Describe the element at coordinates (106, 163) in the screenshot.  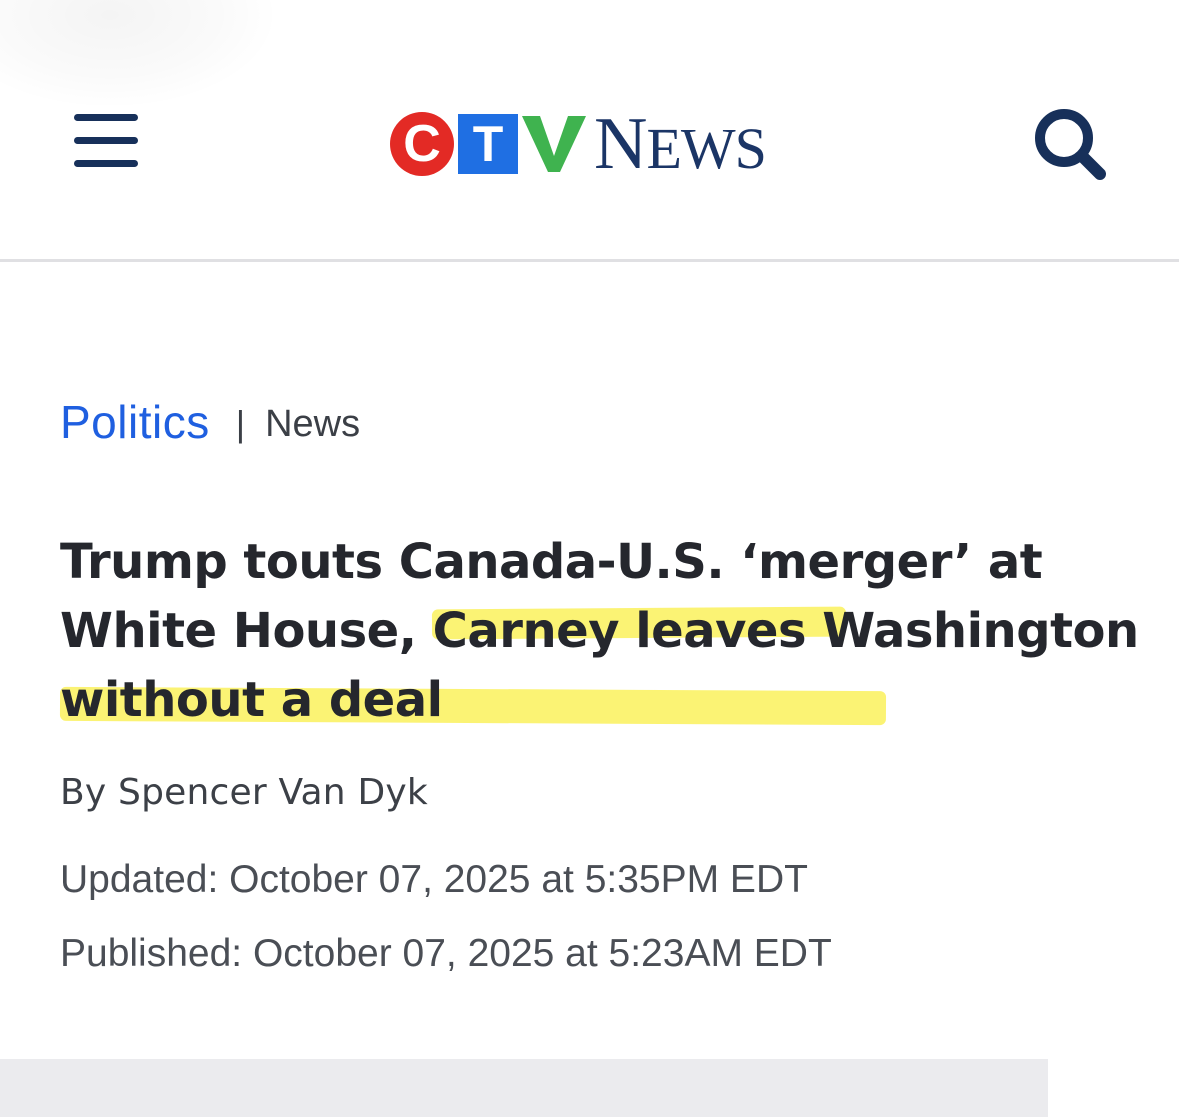
I see `menu-icon-bar-bottom` at that location.